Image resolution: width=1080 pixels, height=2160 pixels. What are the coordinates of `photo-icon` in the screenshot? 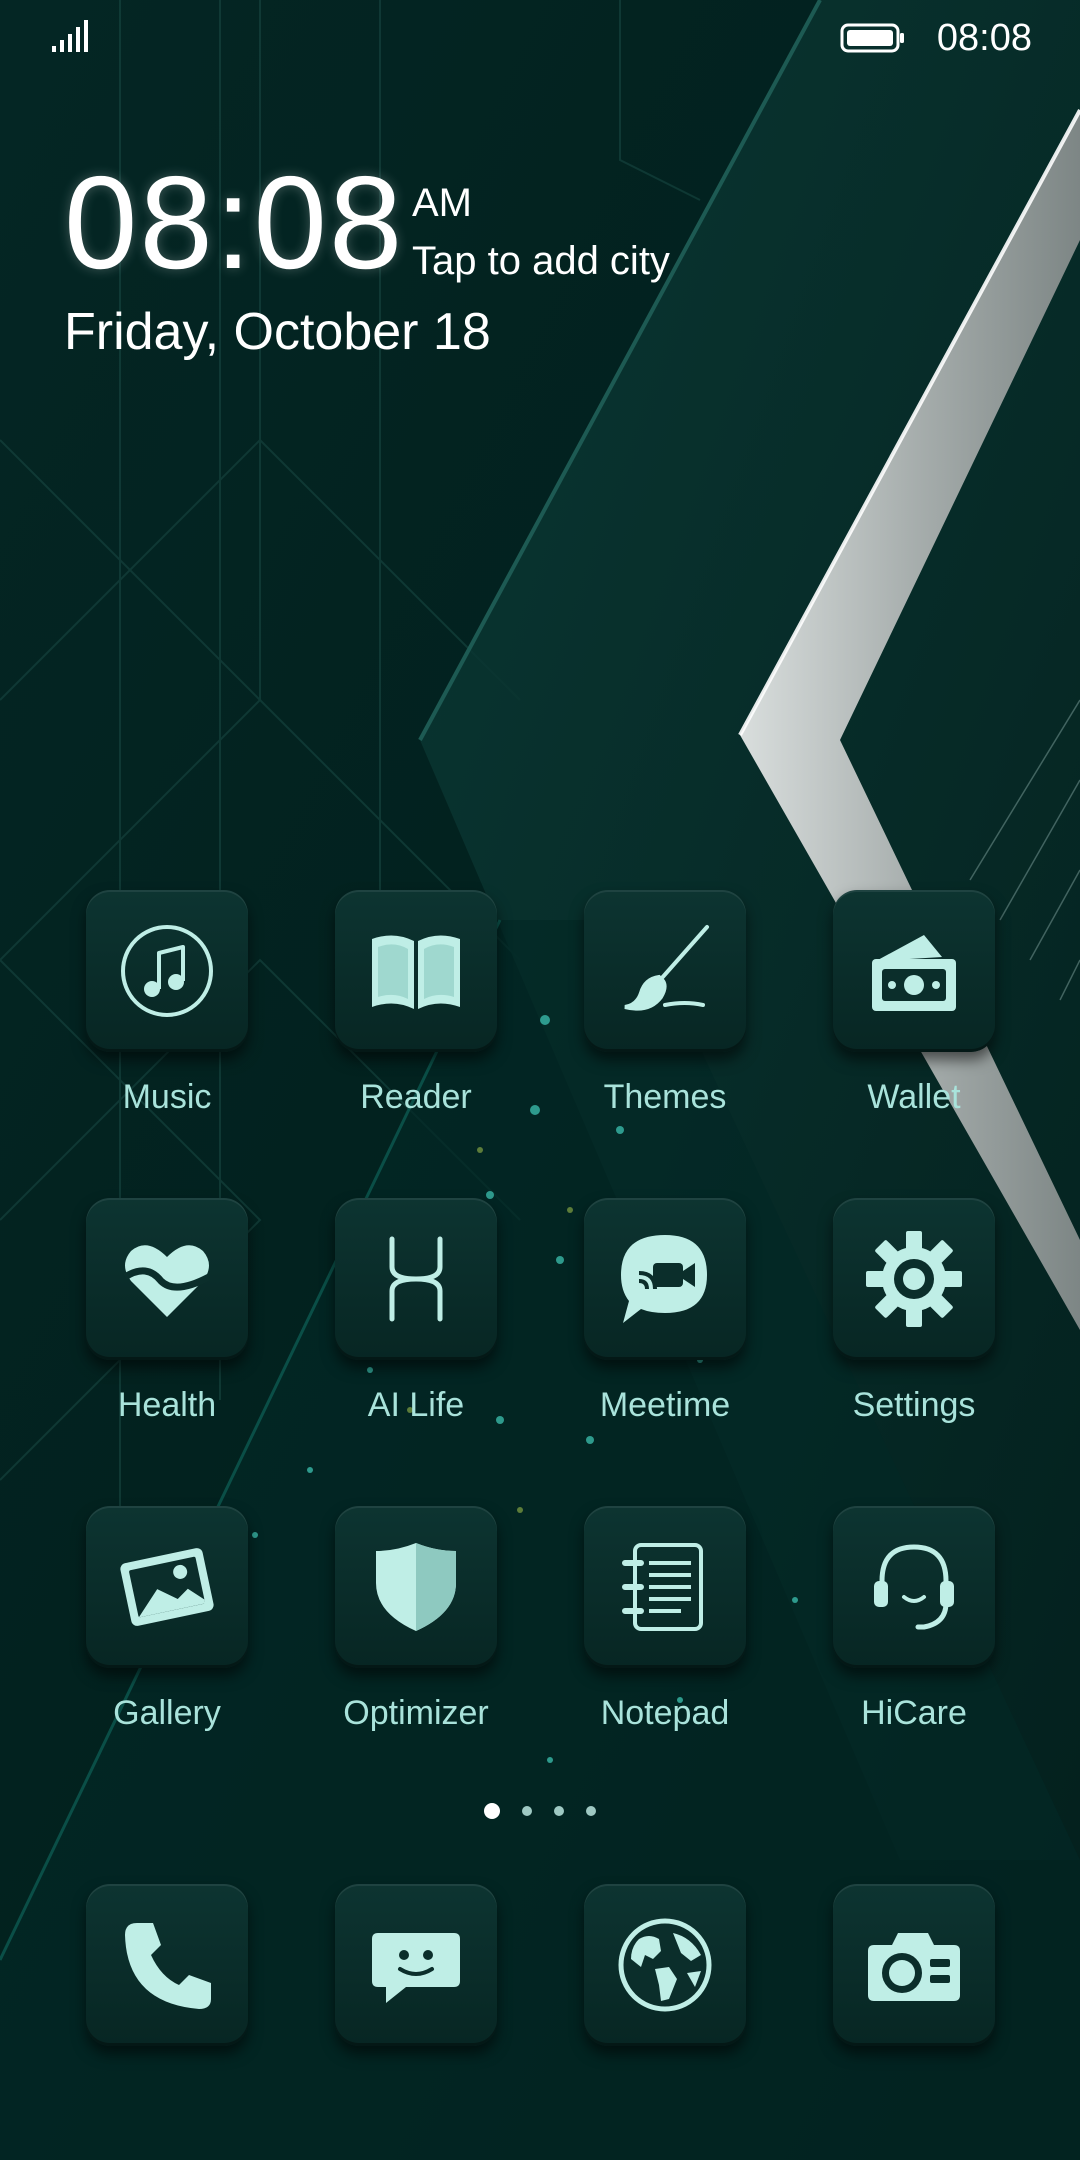 It's located at (167, 1587).